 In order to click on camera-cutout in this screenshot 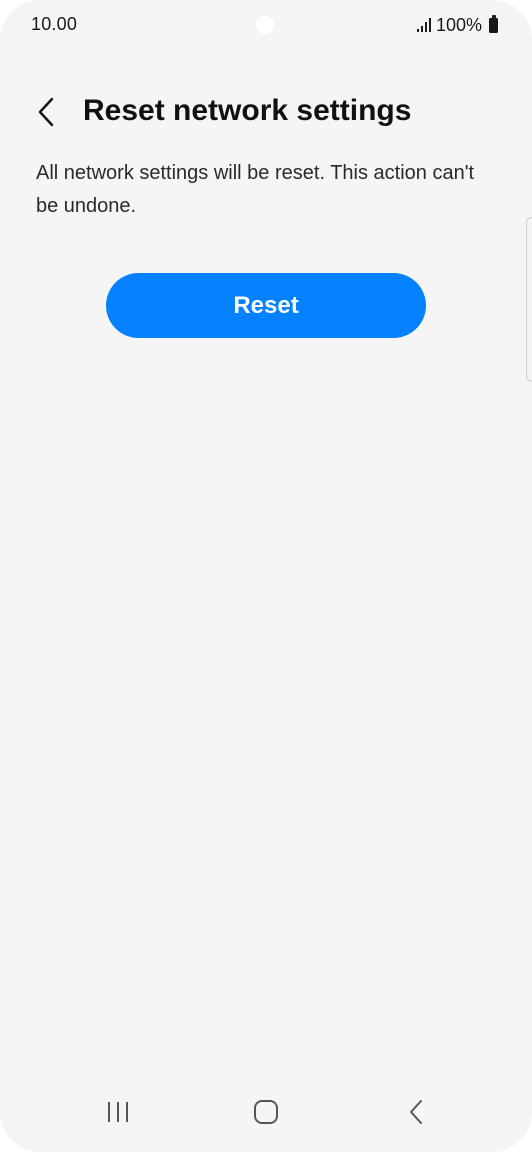, I will do `click(265, 25)`.